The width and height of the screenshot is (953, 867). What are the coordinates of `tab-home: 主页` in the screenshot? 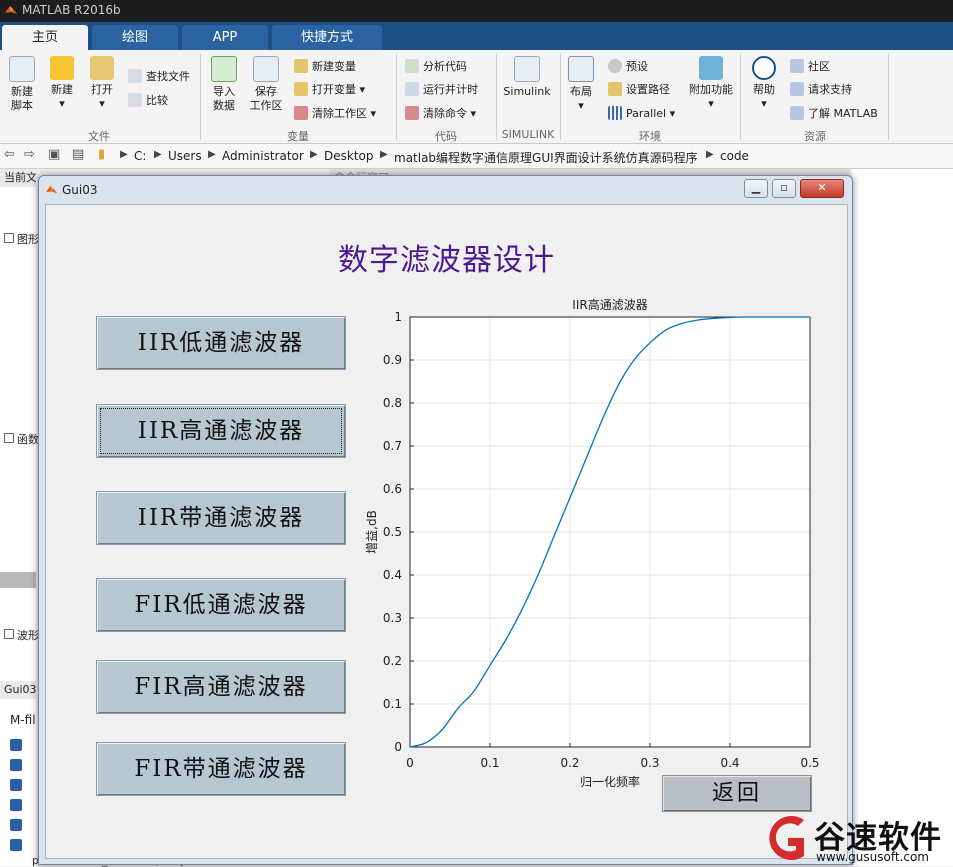 It's located at (45, 37).